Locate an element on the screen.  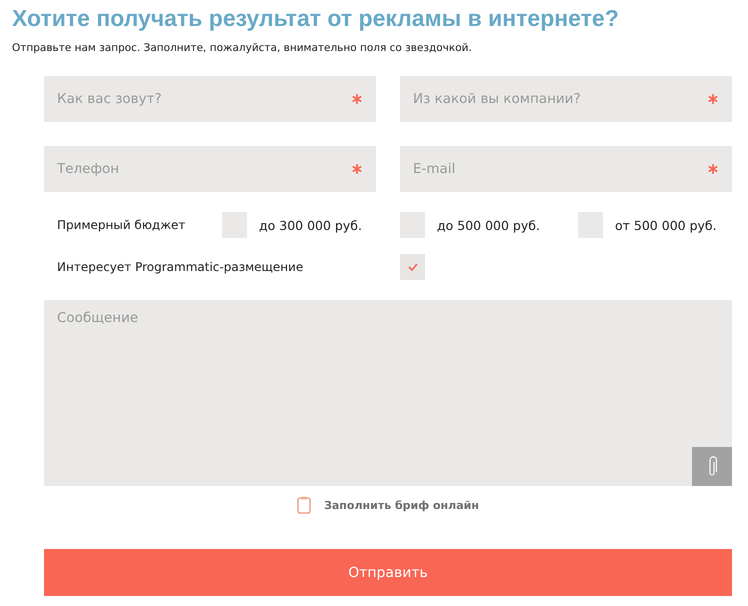
brief-link: Заполнить бриф онлайн is located at coordinates (388, 505).